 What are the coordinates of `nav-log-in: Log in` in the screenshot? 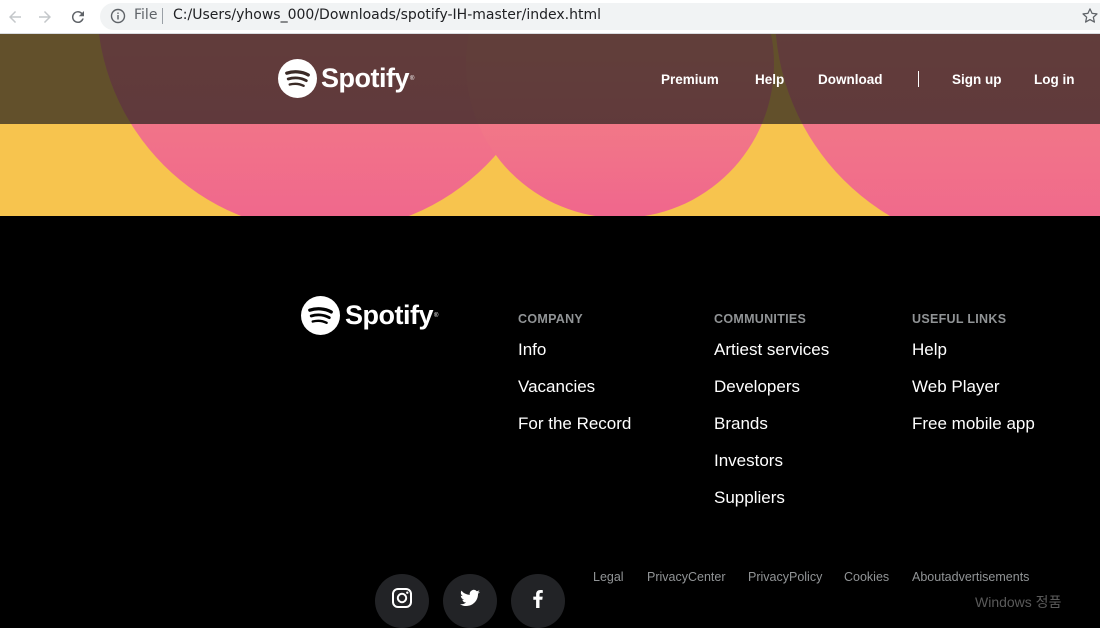 It's located at (1054, 79).